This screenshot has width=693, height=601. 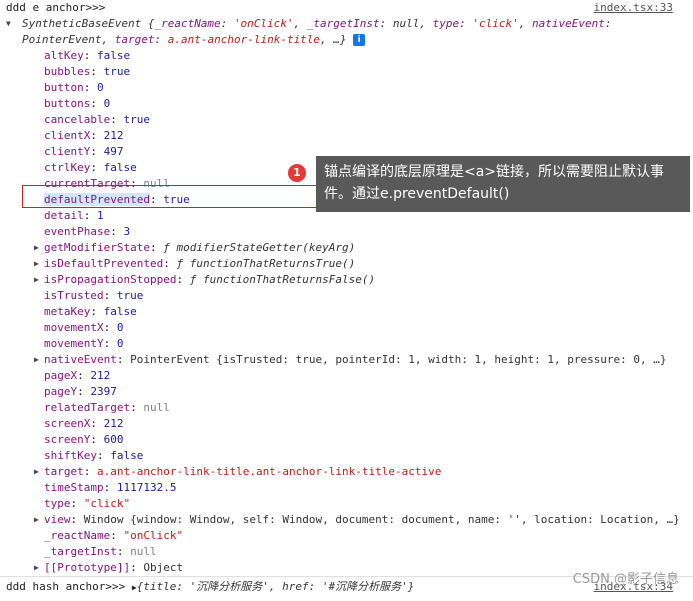 What do you see at coordinates (57, 503) in the screenshot?
I see `property-key: type` at bounding box center [57, 503].